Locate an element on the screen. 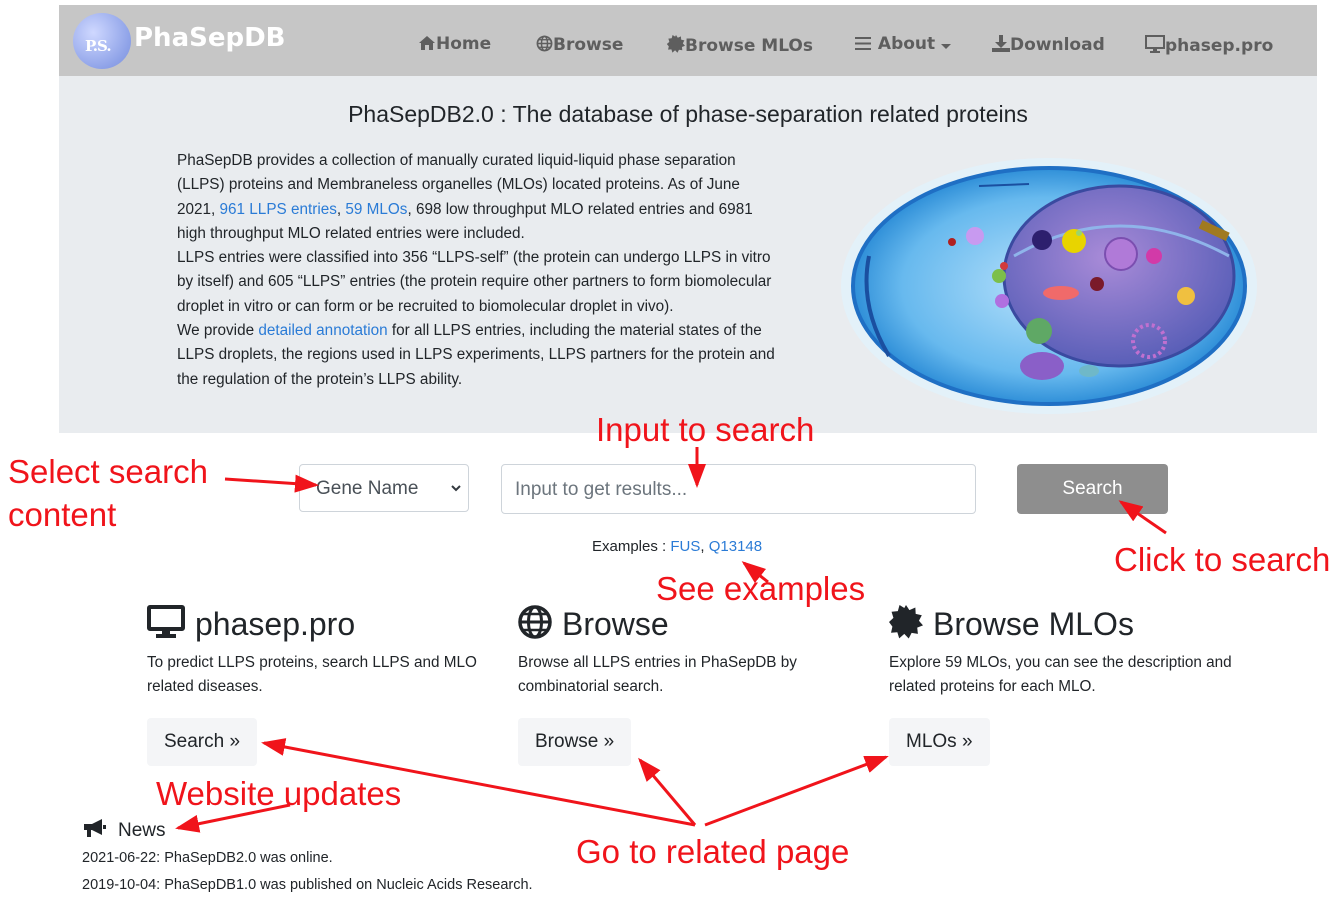 The width and height of the screenshot is (1340, 908). annotation-click-to-search: Click to search is located at coordinates (1222, 559).